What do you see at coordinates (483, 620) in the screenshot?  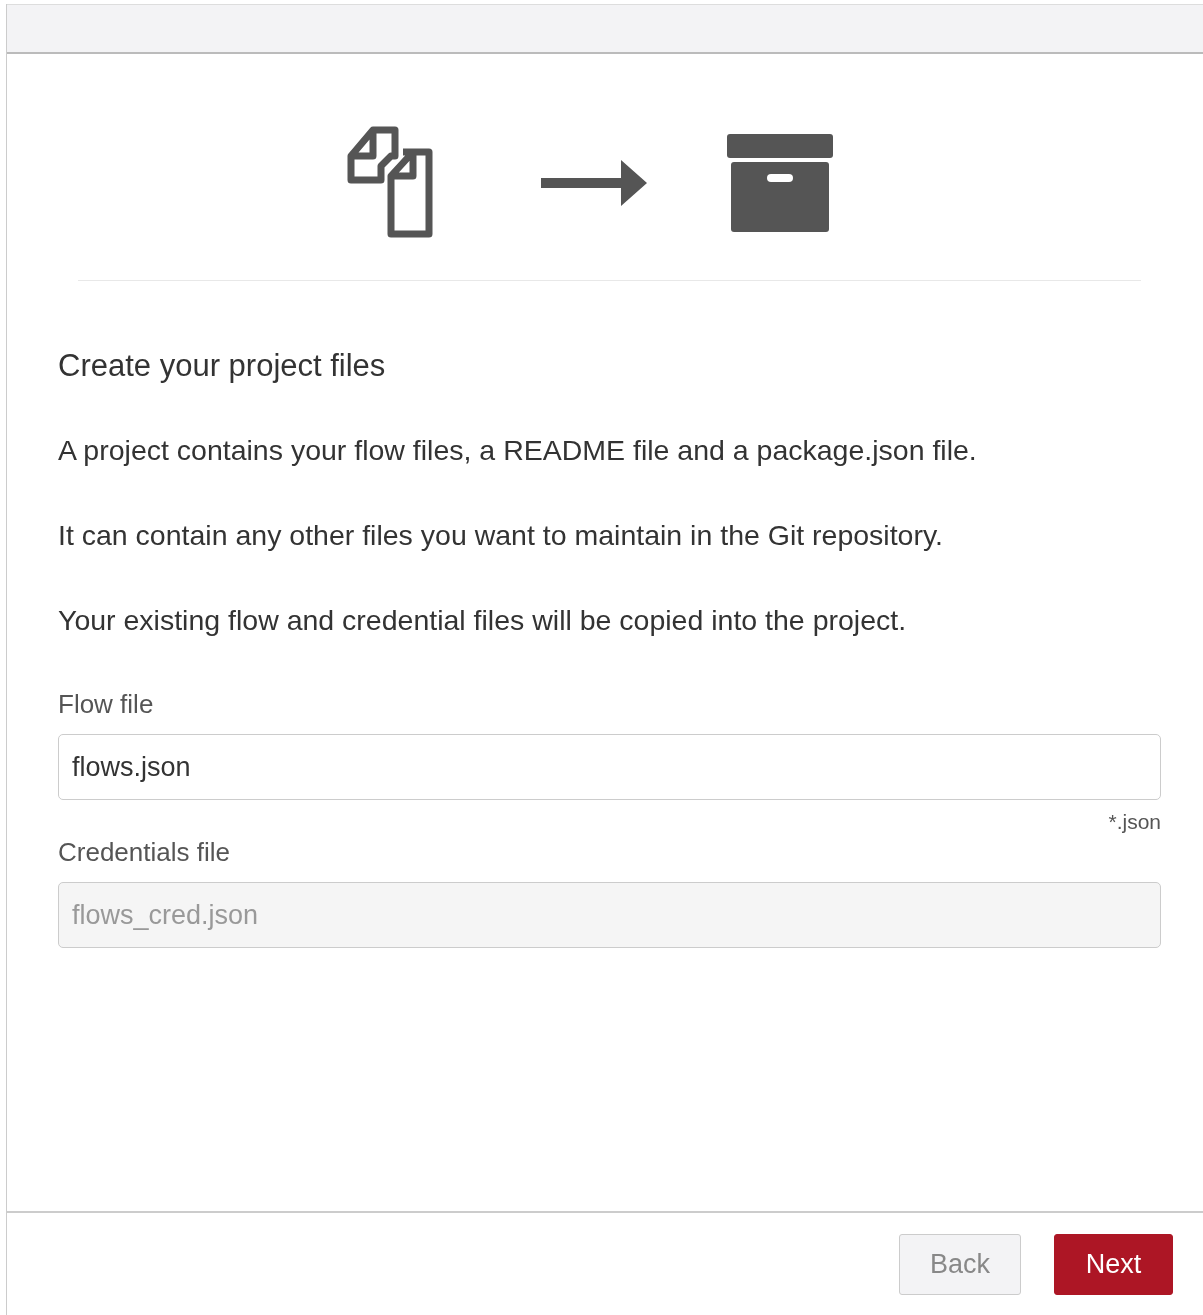 I see `description-text: Your existing flow and credential files will be copied into the project.` at bounding box center [483, 620].